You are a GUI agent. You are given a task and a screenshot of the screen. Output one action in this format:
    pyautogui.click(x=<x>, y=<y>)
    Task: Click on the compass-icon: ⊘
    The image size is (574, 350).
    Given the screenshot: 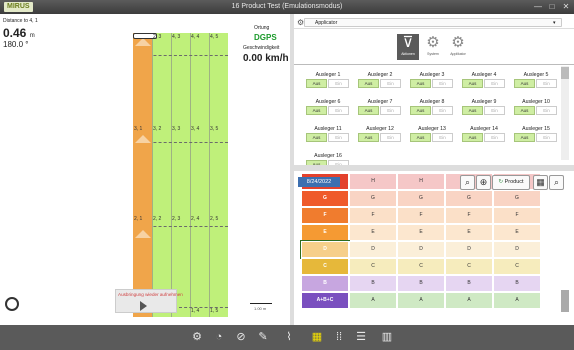 What is the action you would take?
    pyautogui.click(x=241, y=337)
    